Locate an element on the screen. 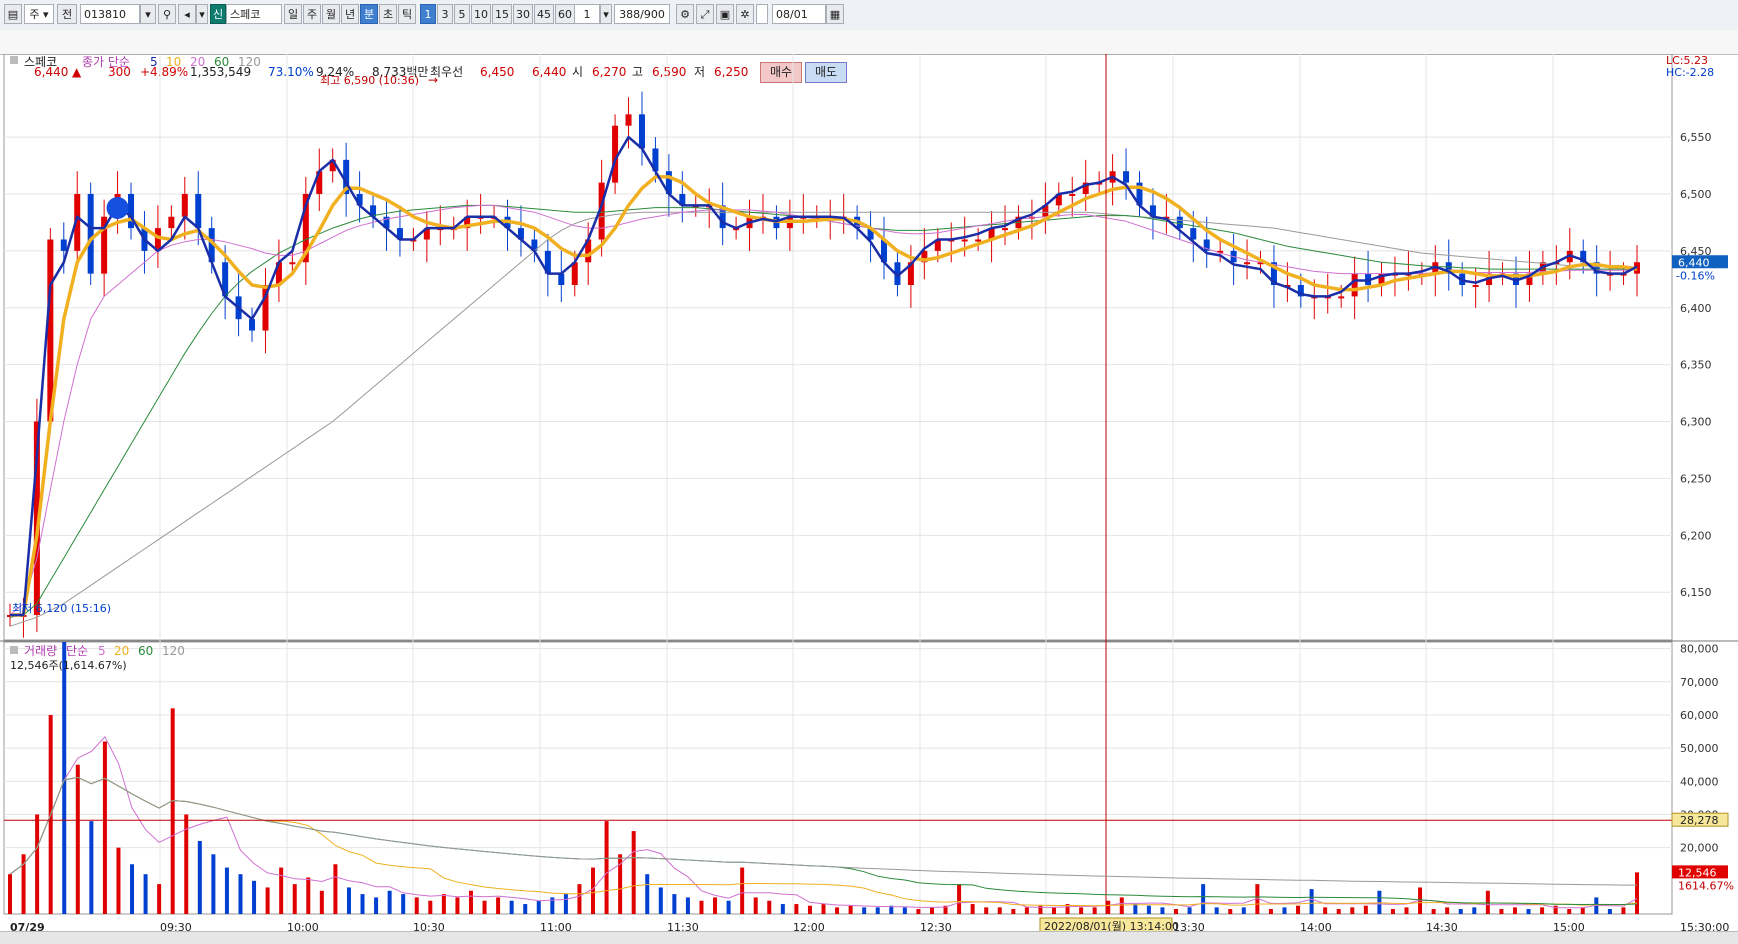  volume-tick-label: 70,000 is located at coordinates (1699, 682).